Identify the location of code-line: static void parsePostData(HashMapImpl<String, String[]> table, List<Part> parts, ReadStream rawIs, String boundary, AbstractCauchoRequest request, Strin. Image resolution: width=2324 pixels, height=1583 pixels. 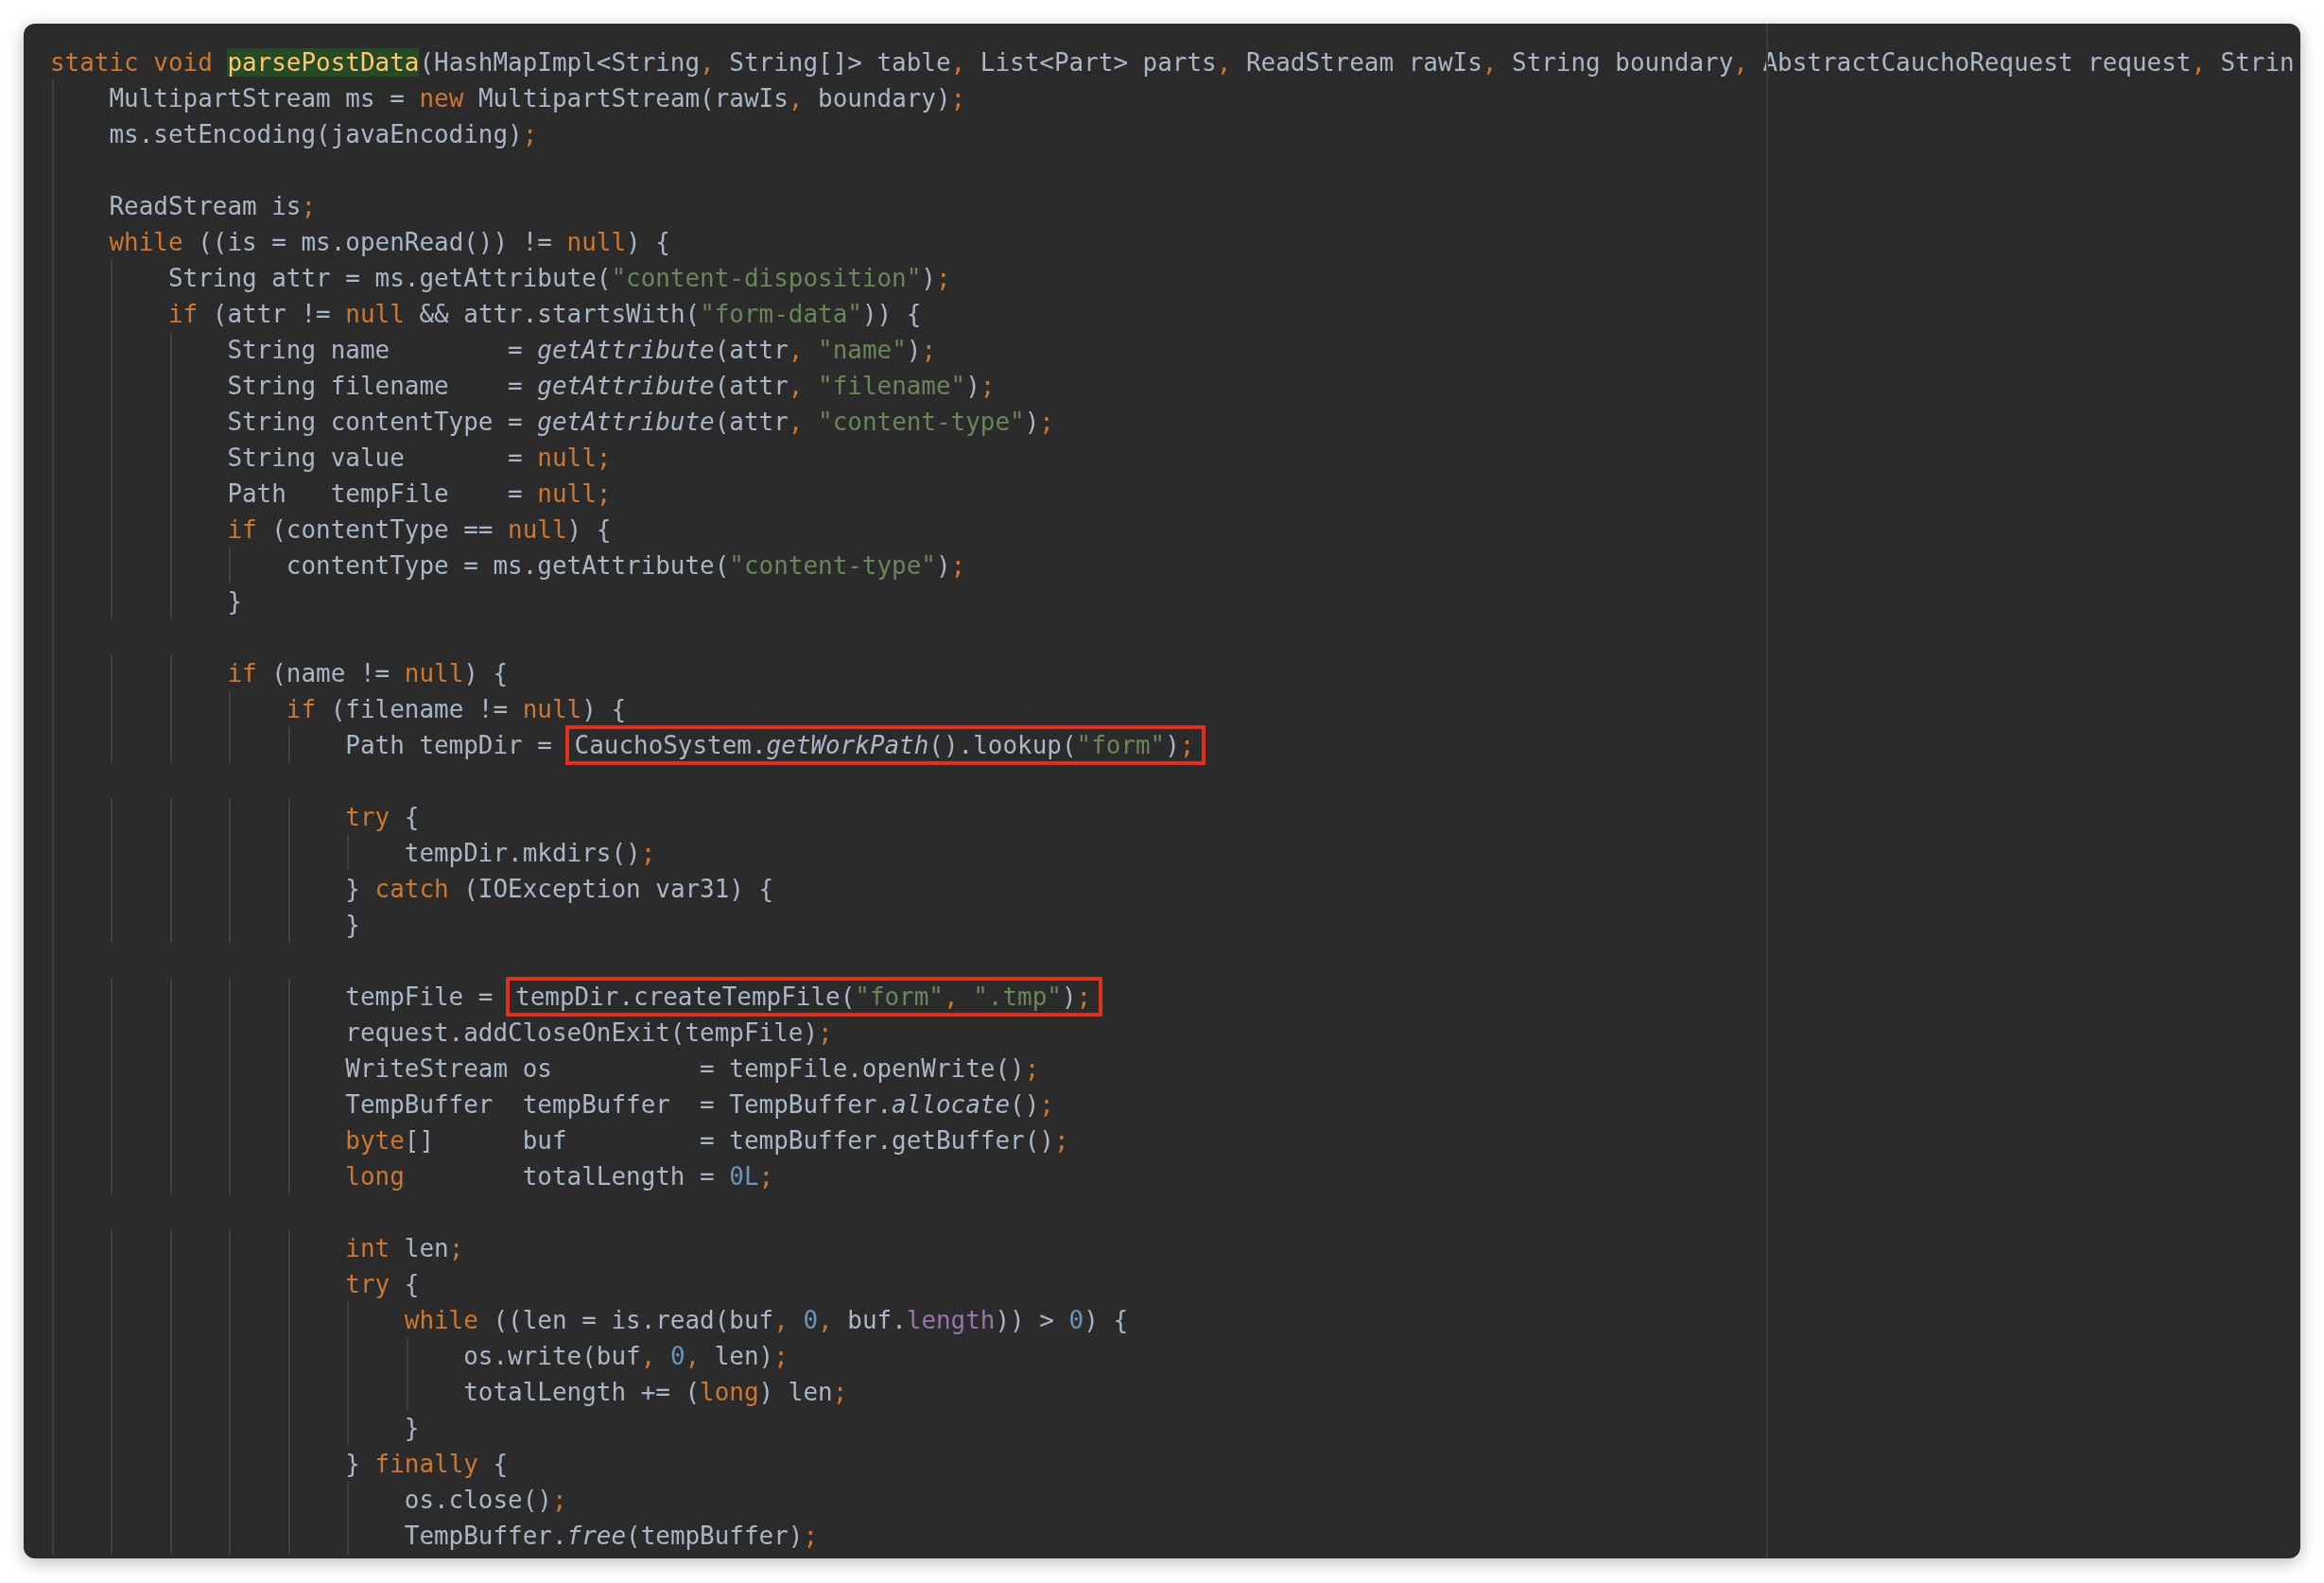
(1172, 63).